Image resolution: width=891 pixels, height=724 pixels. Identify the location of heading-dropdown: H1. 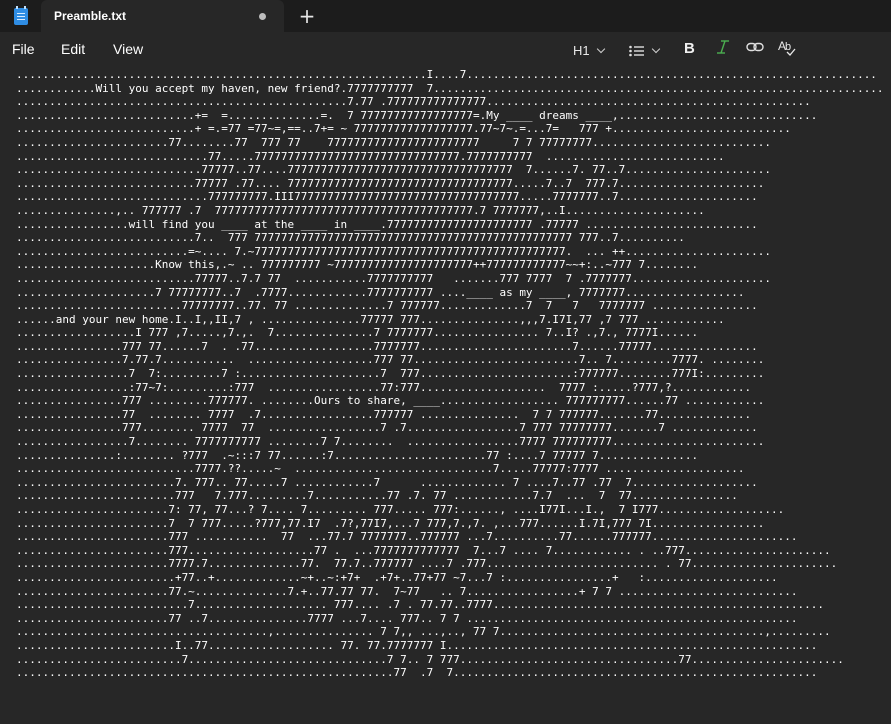
(589, 50).